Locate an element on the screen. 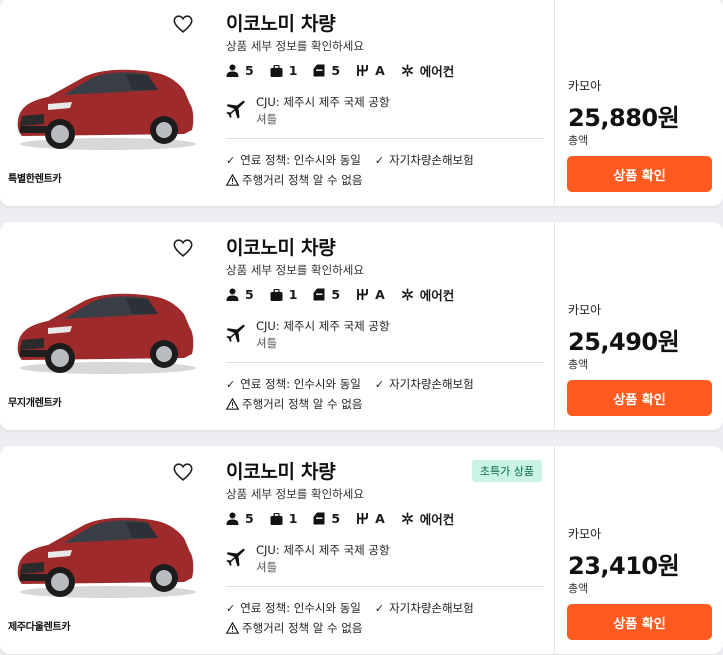  supplier-logo: 제주다울렌트카 is located at coordinates (39, 625).